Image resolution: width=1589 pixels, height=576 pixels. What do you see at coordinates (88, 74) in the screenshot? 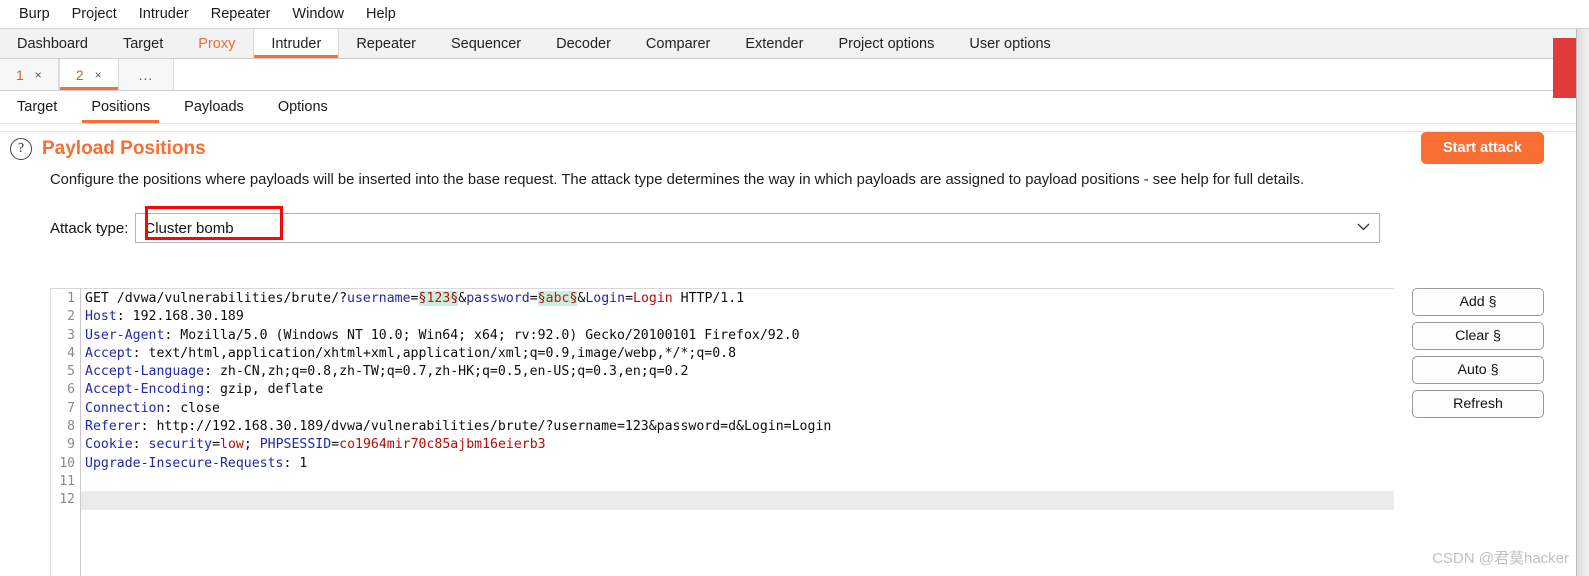
I see `attack-tab-2: 2 ×` at bounding box center [88, 74].